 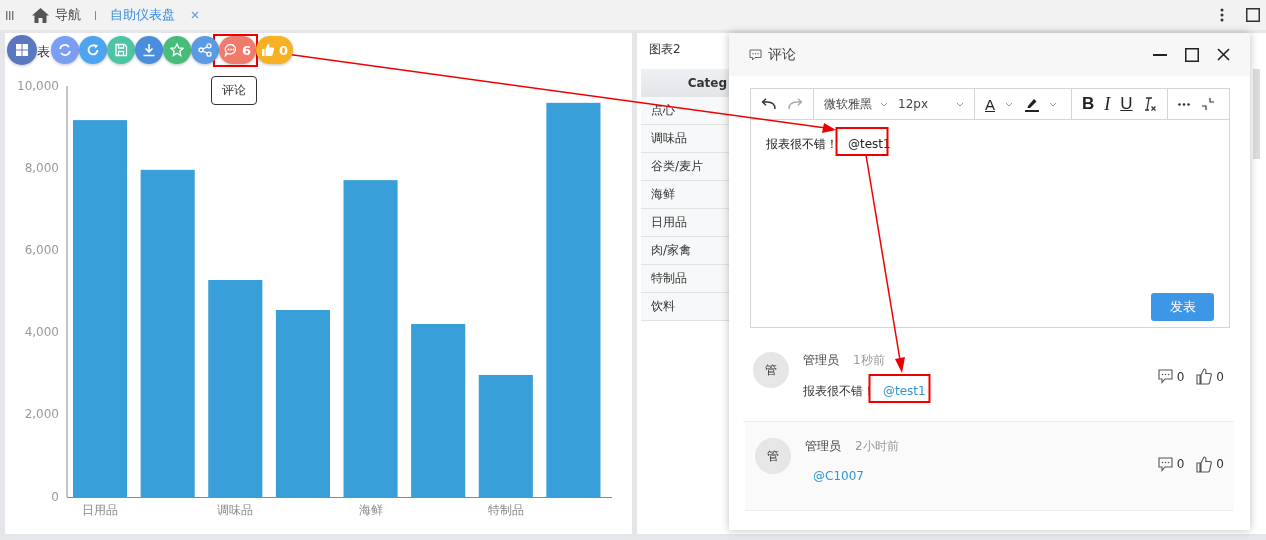 I want to click on more-icon, so click(x=1183, y=104).